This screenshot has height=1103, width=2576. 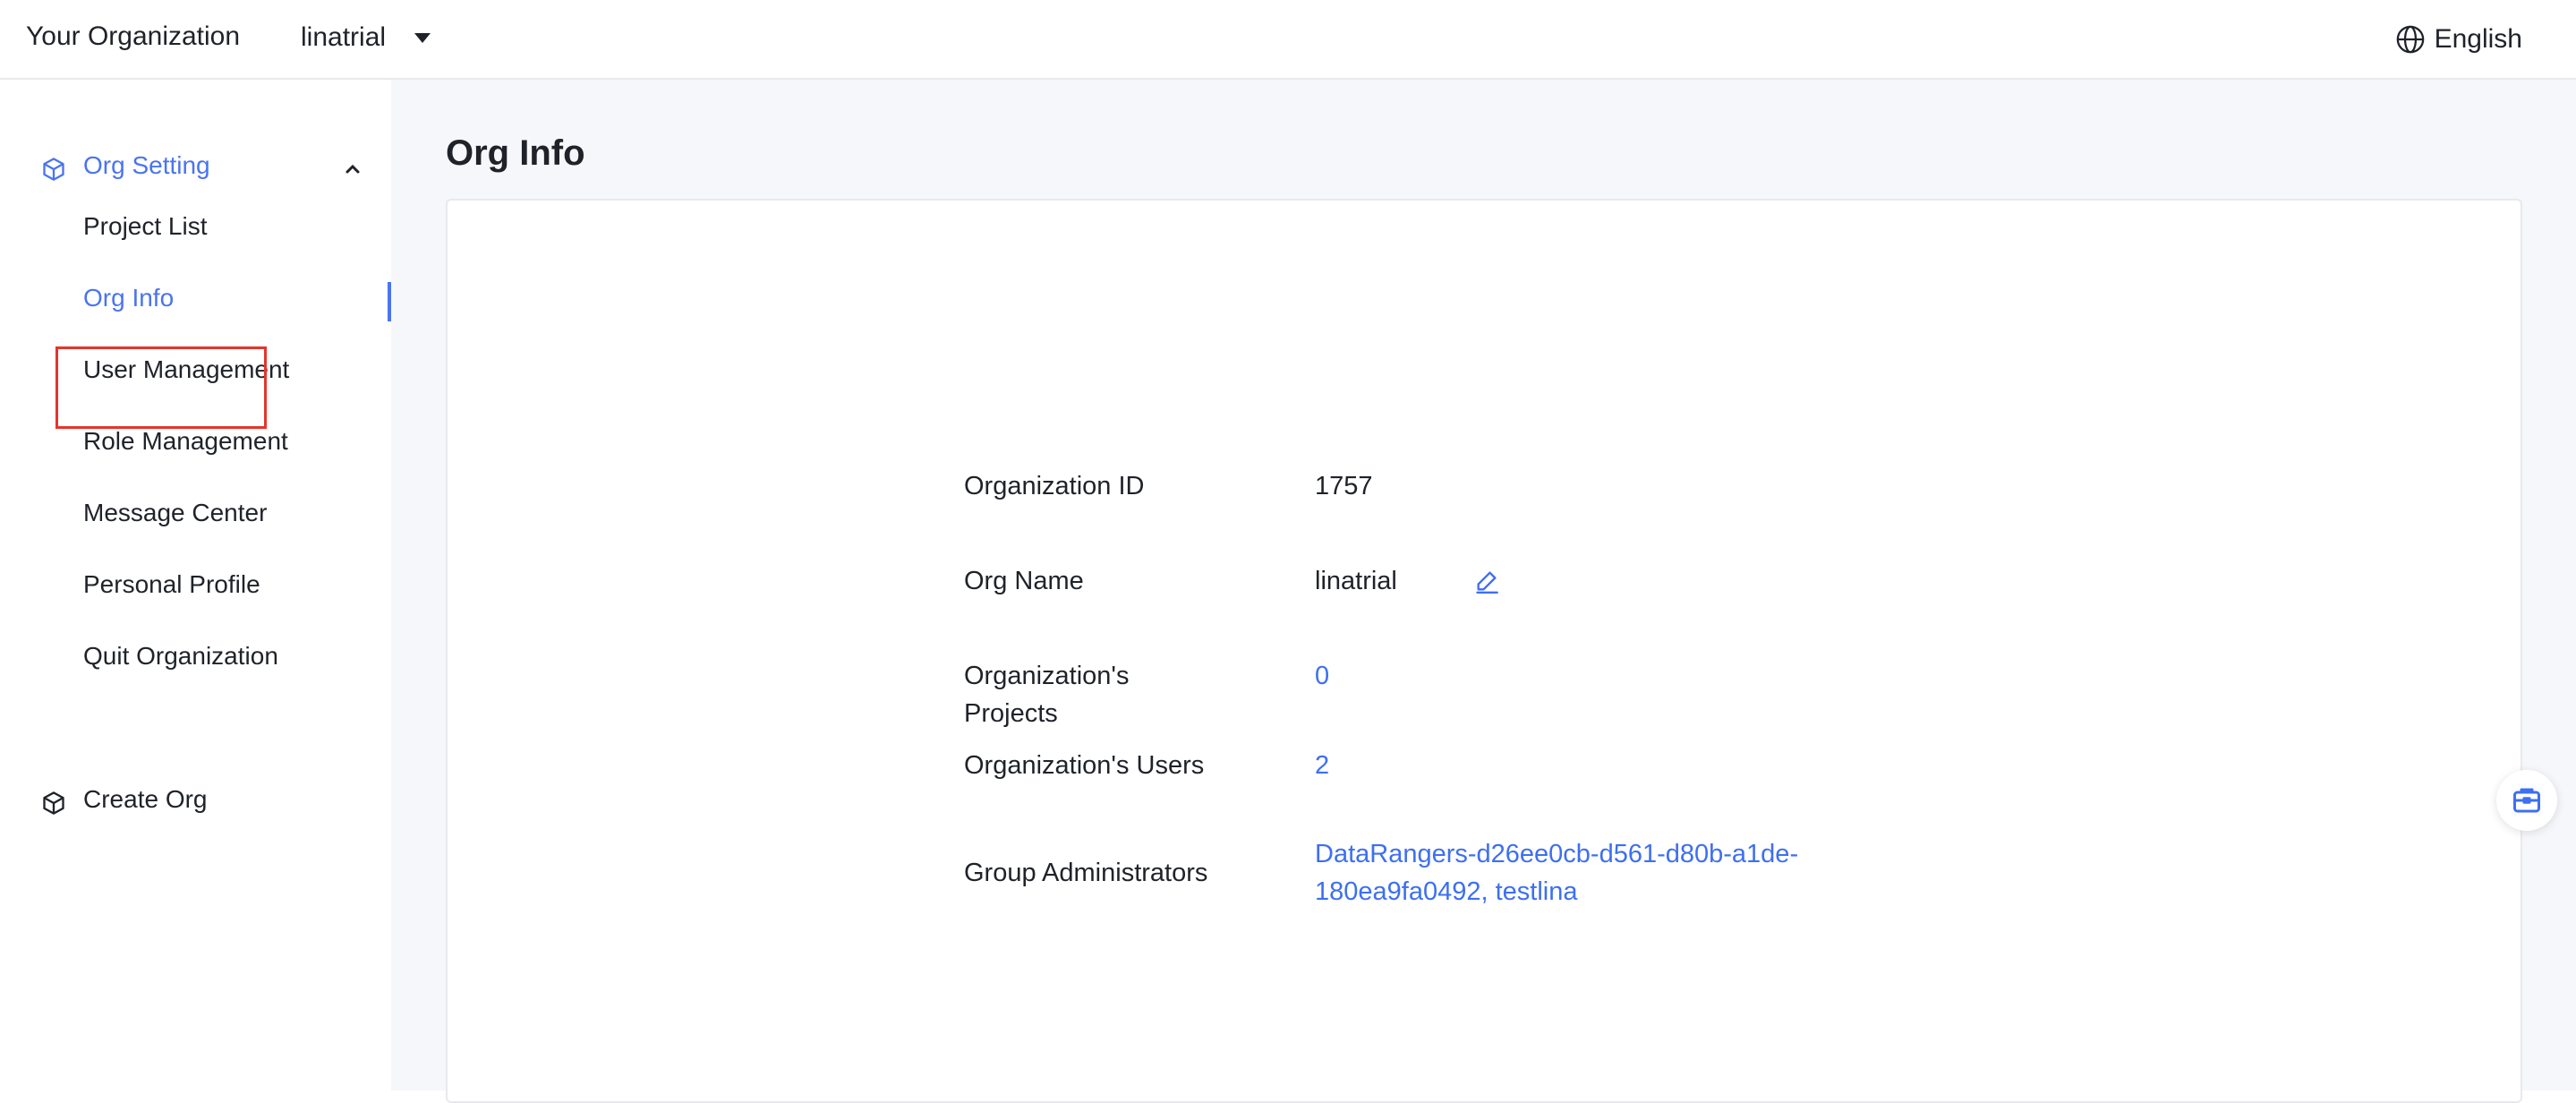 What do you see at coordinates (1288, 40) in the screenshot?
I see `top-bar: Your Organization linatrial English` at bounding box center [1288, 40].